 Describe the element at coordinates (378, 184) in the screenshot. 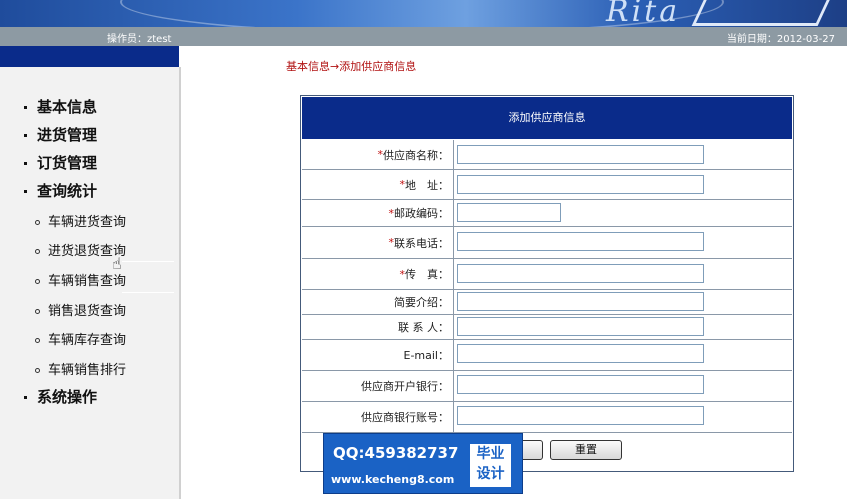

I see `field-label: * 地 址：` at that location.